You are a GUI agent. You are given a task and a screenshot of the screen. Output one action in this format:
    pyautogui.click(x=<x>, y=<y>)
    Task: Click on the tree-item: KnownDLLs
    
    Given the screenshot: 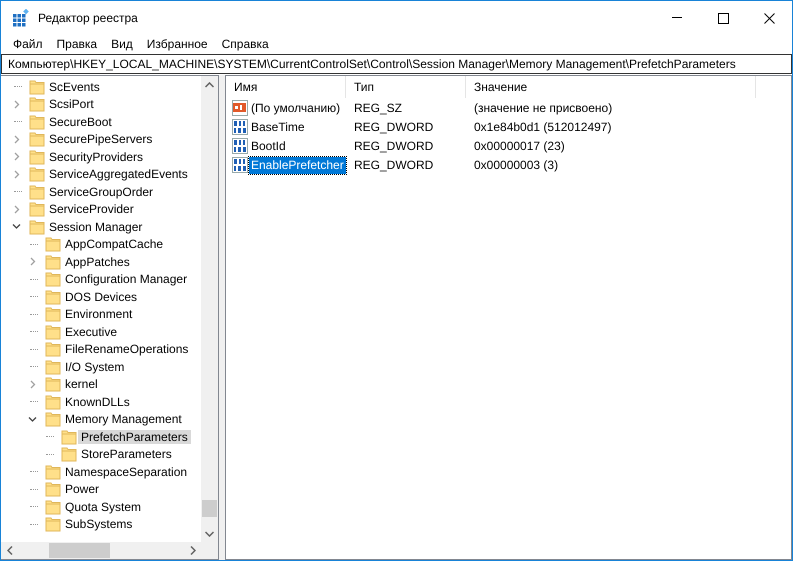 What is the action you would take?
    pyautogui.click(x=97, y=401)
    